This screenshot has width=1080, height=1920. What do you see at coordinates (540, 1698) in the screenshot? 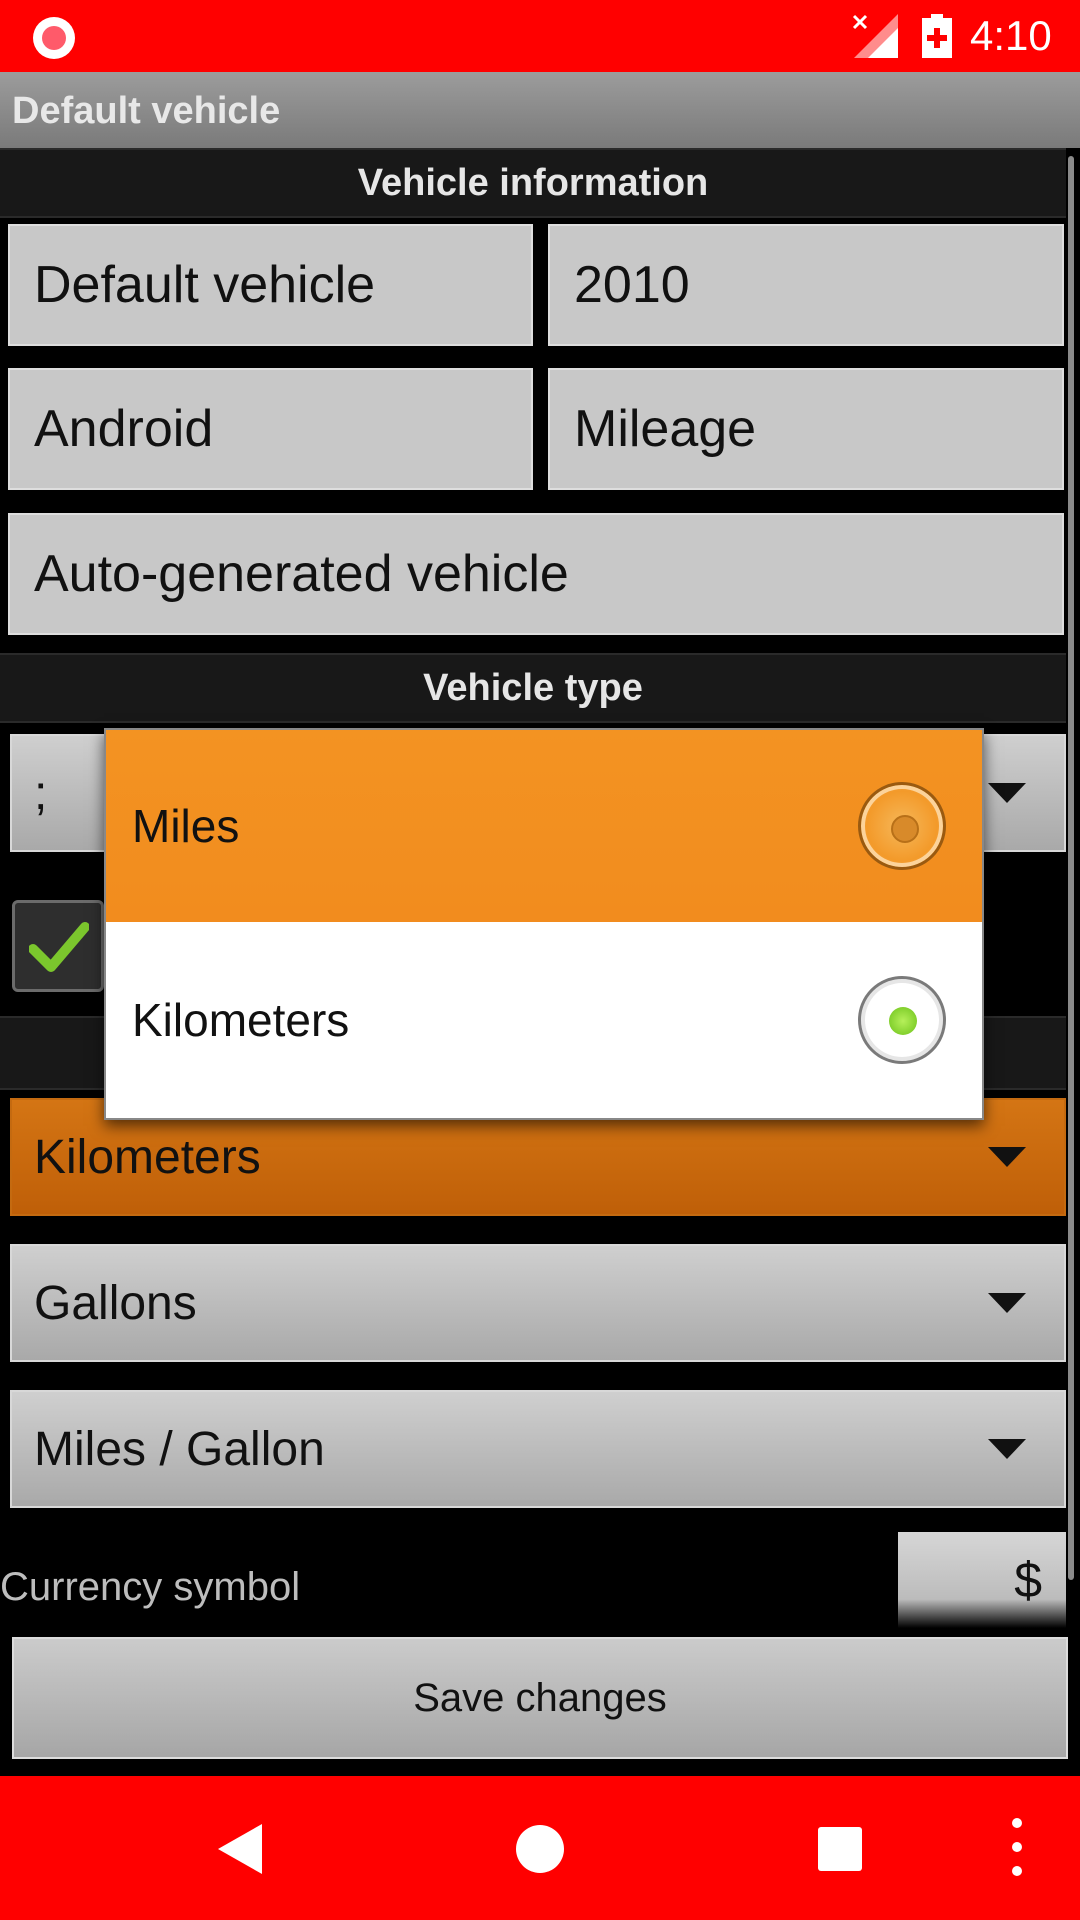
I see `save-changes-button: Save changes` at bounding box center [540, 1698].